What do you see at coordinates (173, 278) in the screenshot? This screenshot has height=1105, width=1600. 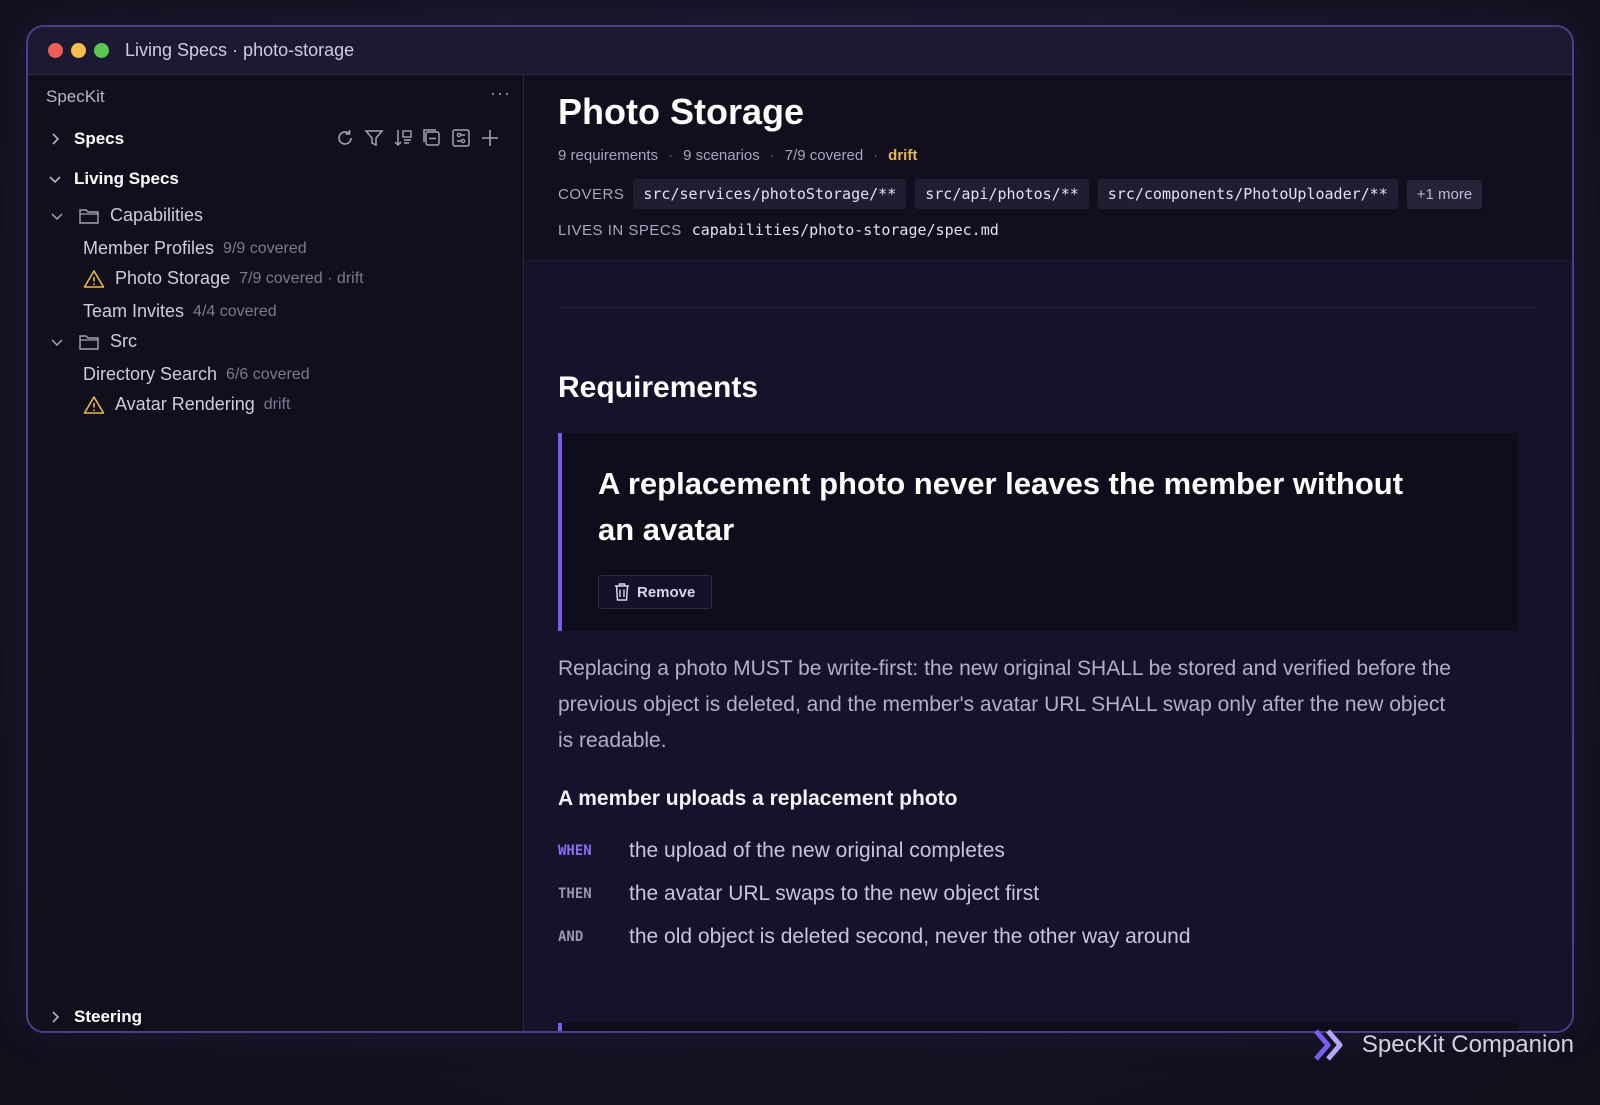 I see `item-label: Photo Storage` at bounding box center [173, 278].